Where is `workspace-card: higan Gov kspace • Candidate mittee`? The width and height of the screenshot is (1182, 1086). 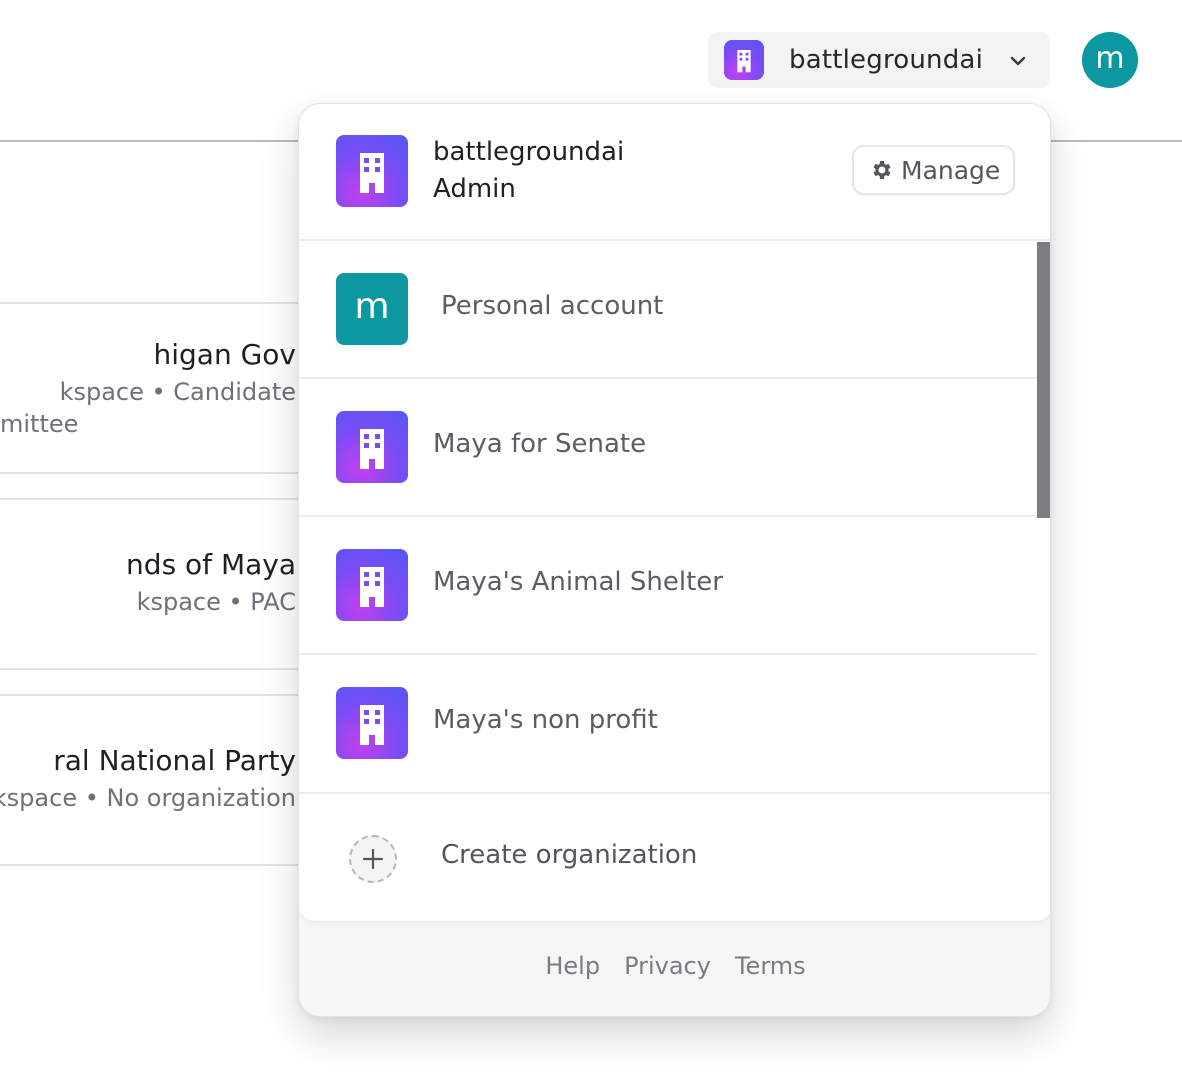 workspace-card: higan Gov kspace • Candidate mittee is located at coordinates (155, 388).